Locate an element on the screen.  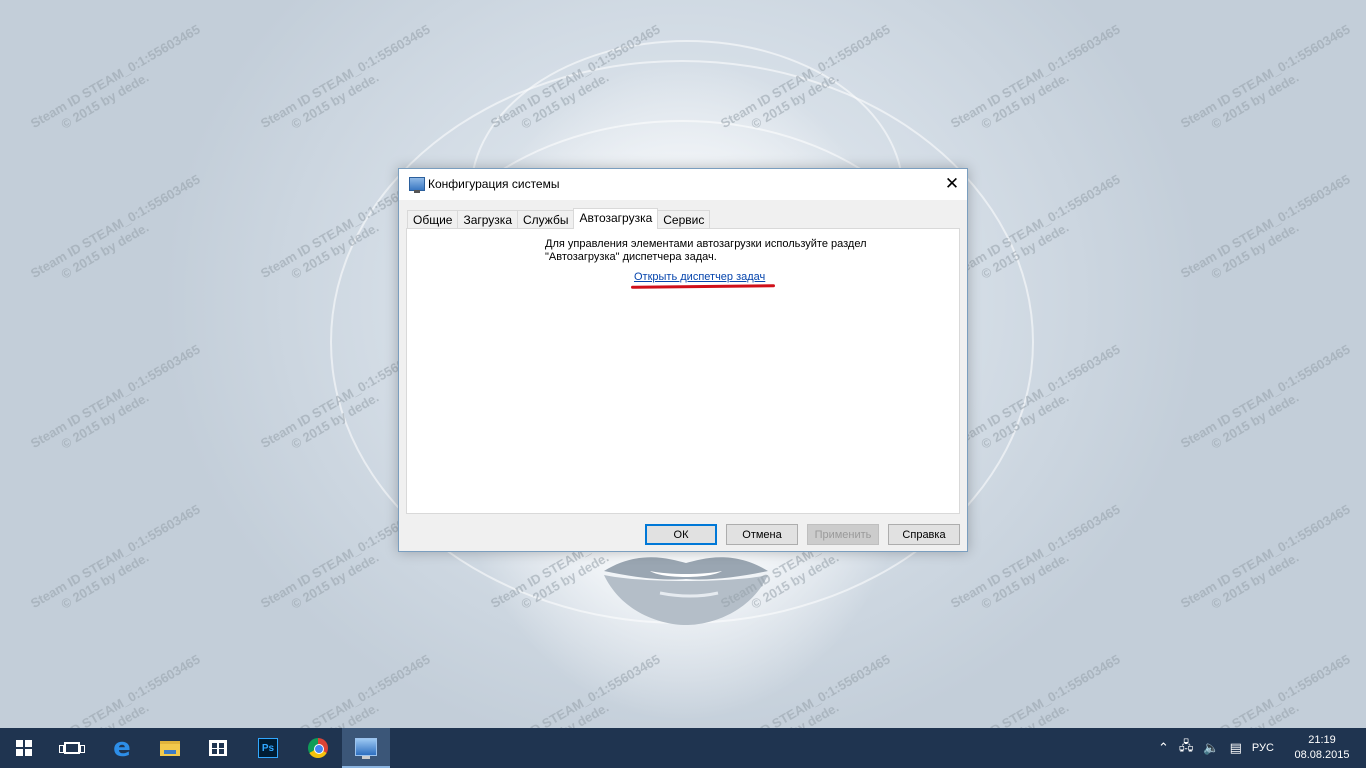
task-view-icon is located at coordinates (72, 748).